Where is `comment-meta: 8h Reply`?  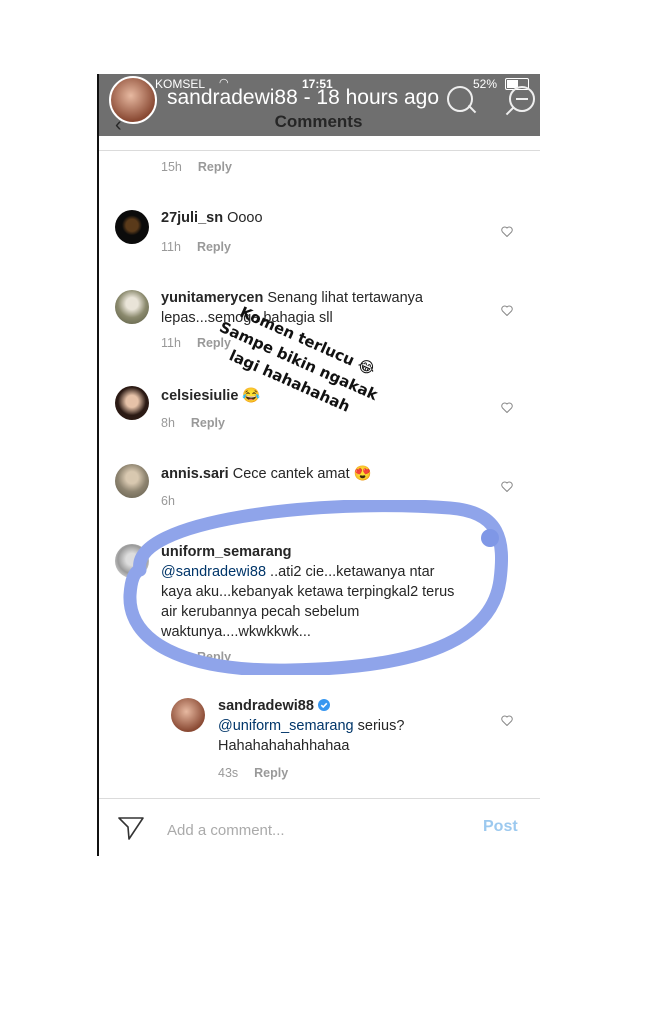
comment-meta: 8h Reply is located at coordinates (193, 423).